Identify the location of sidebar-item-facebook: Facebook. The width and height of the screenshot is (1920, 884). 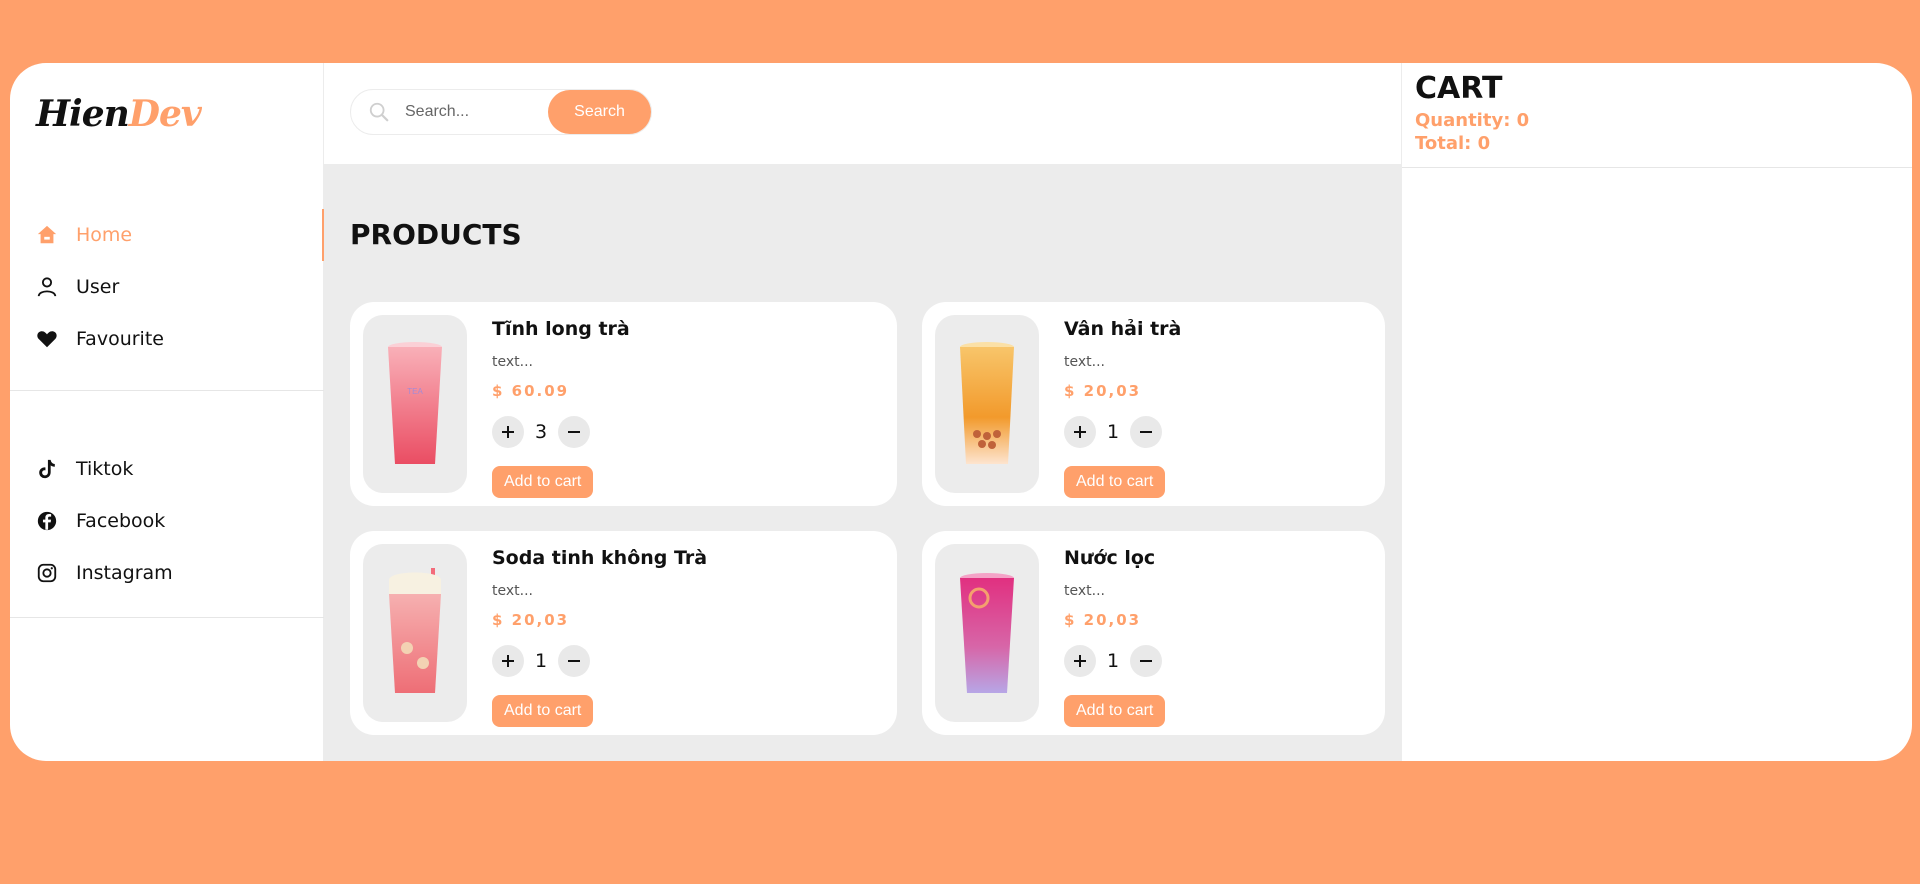
(167, 521).